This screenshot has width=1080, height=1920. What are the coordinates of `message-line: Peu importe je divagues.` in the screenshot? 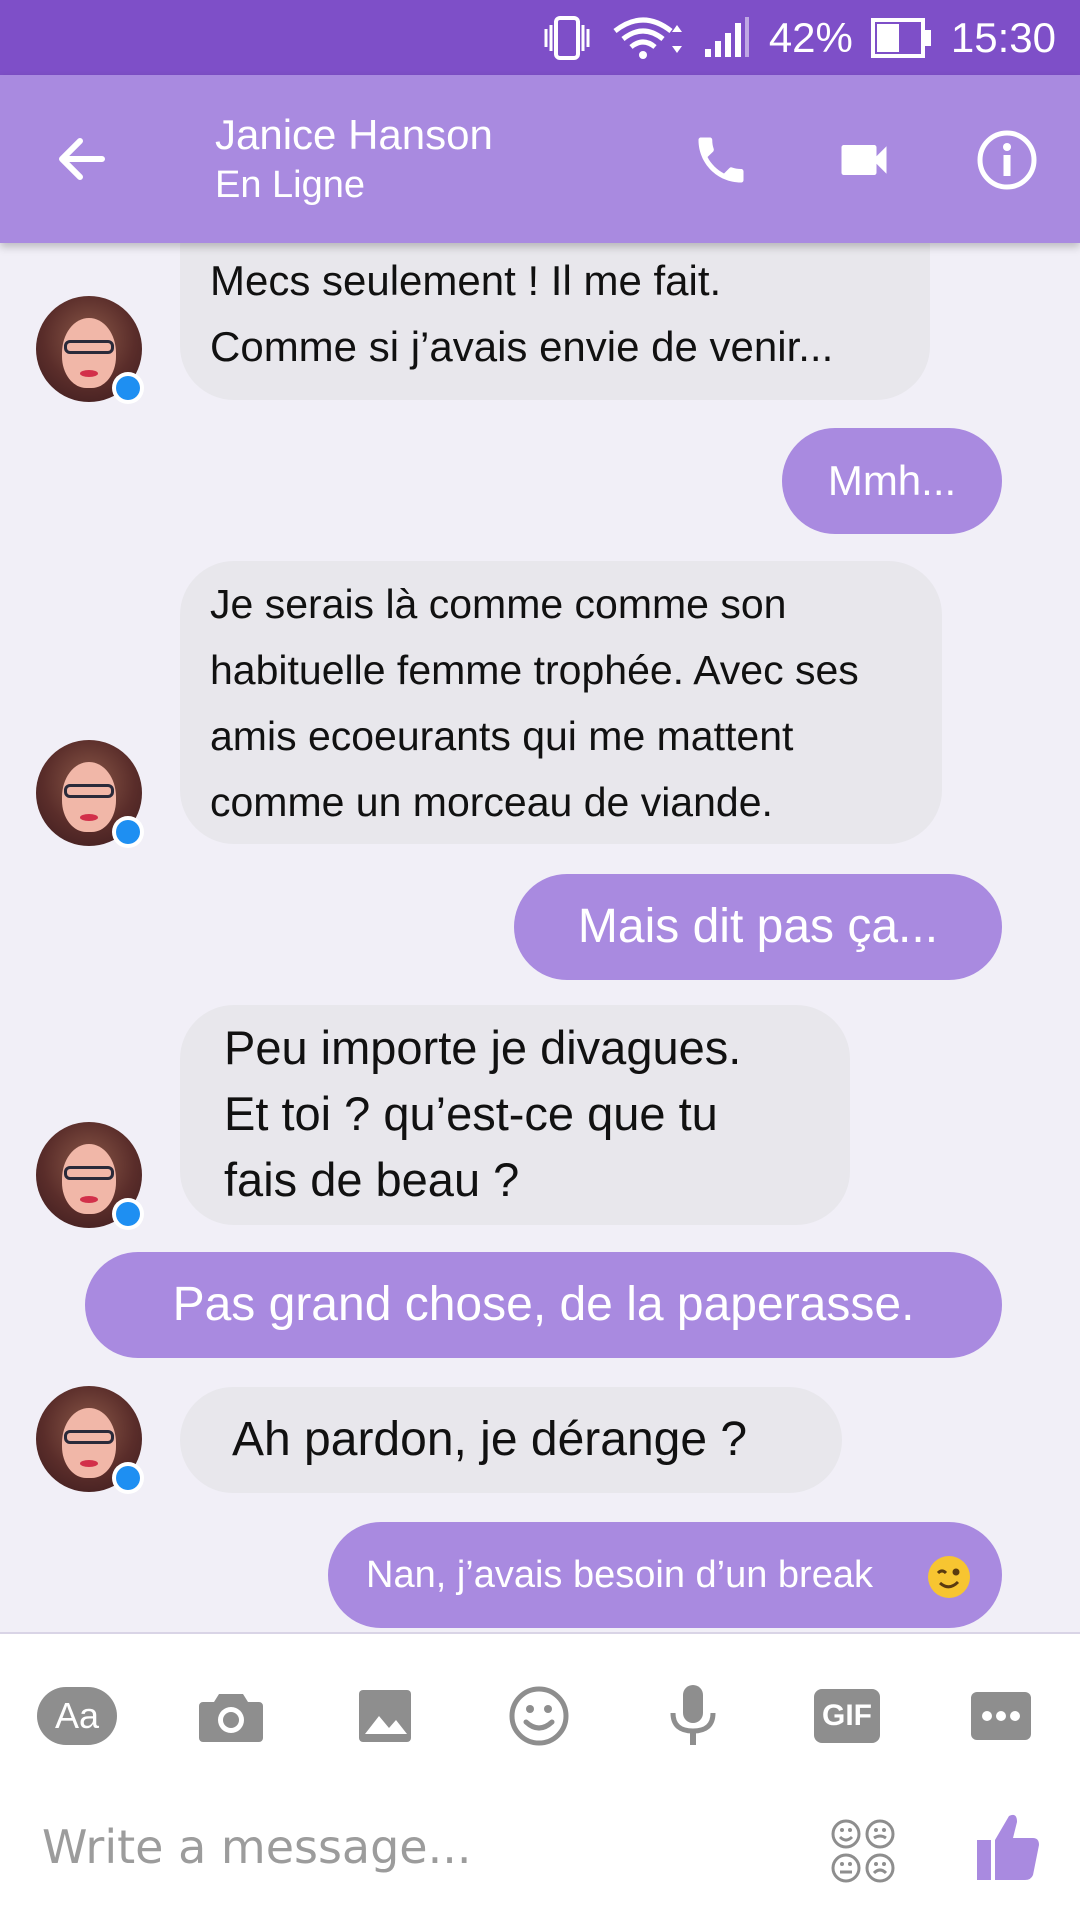 It's located at (483, 1047).